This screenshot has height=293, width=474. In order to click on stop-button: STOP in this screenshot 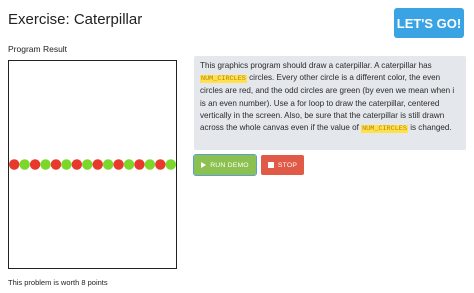, I will do `click(282, 165)`.